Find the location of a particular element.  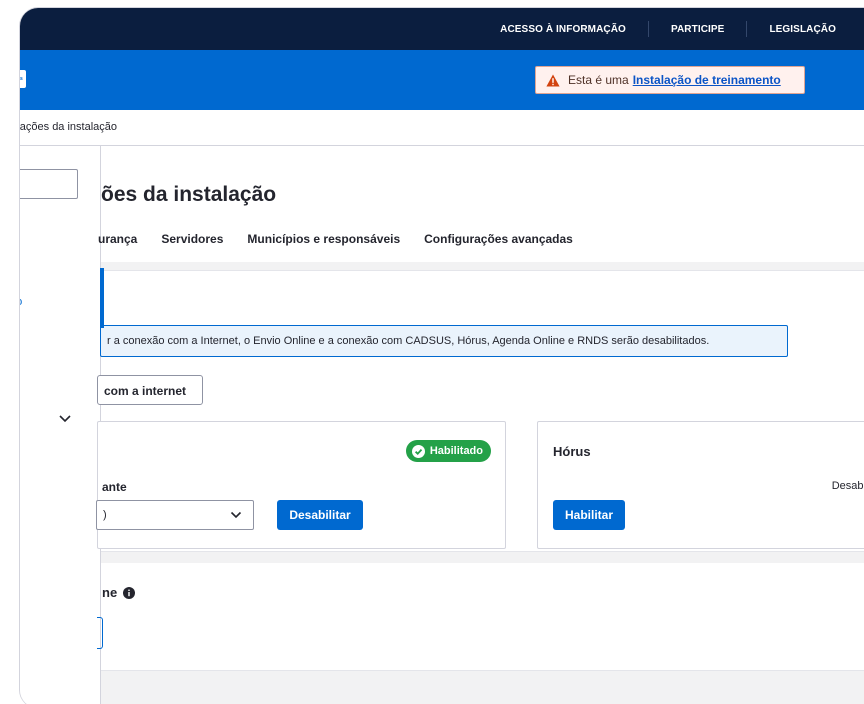

status-badge-label: Habilitado is located at coordinates (456, 451).